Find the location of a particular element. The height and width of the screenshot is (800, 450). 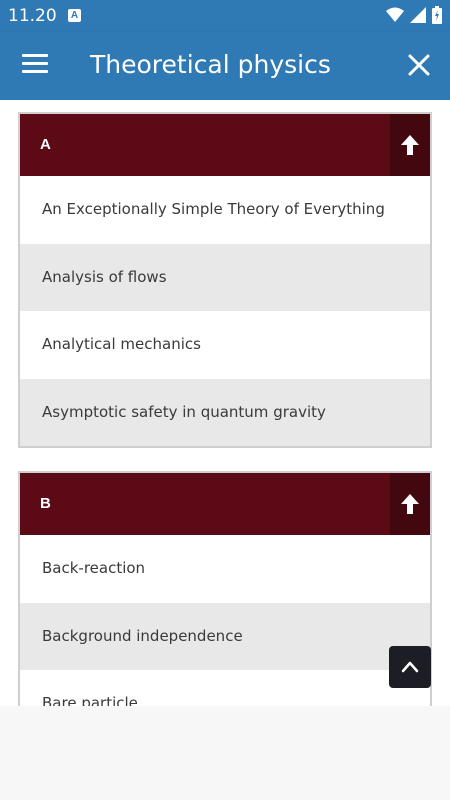

list-item: Analysis of flows is located at coordinates (225, 277).